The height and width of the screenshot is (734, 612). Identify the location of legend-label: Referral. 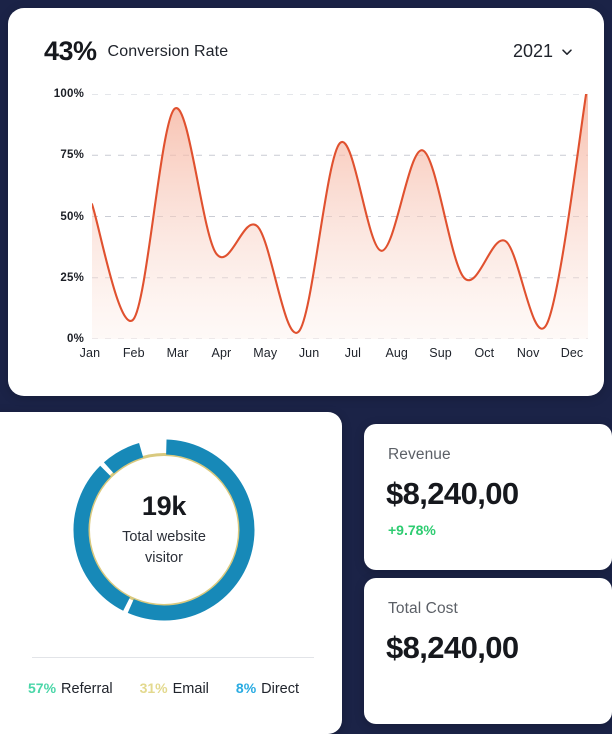
(87, 689).